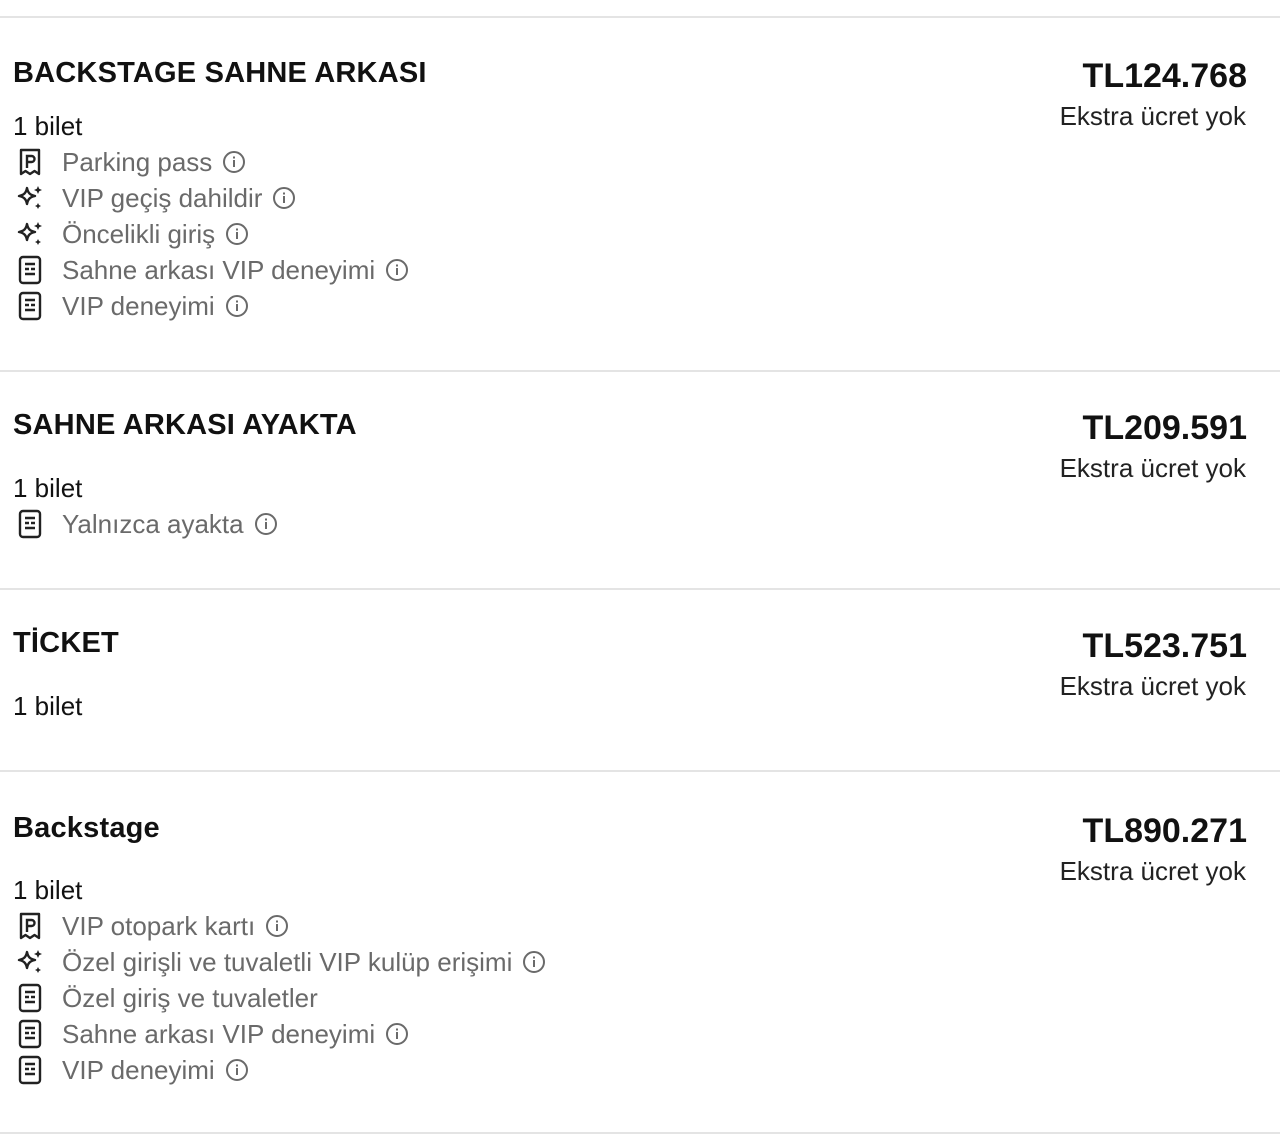 This screenshot has height=1136, width=1280. I want to click on feature-item: Yalnızca ayakta, so click(146, 524).